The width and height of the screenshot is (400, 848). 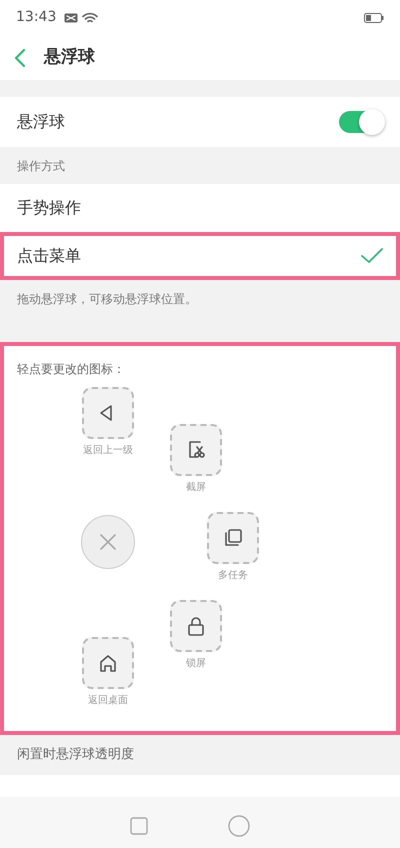 I want to click on close-button, so click(x=108, y=542).